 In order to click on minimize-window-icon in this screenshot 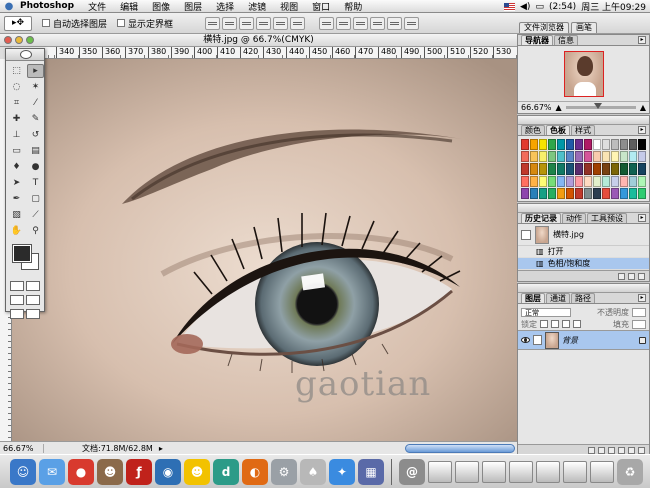, I will do `click(19, 40)`.